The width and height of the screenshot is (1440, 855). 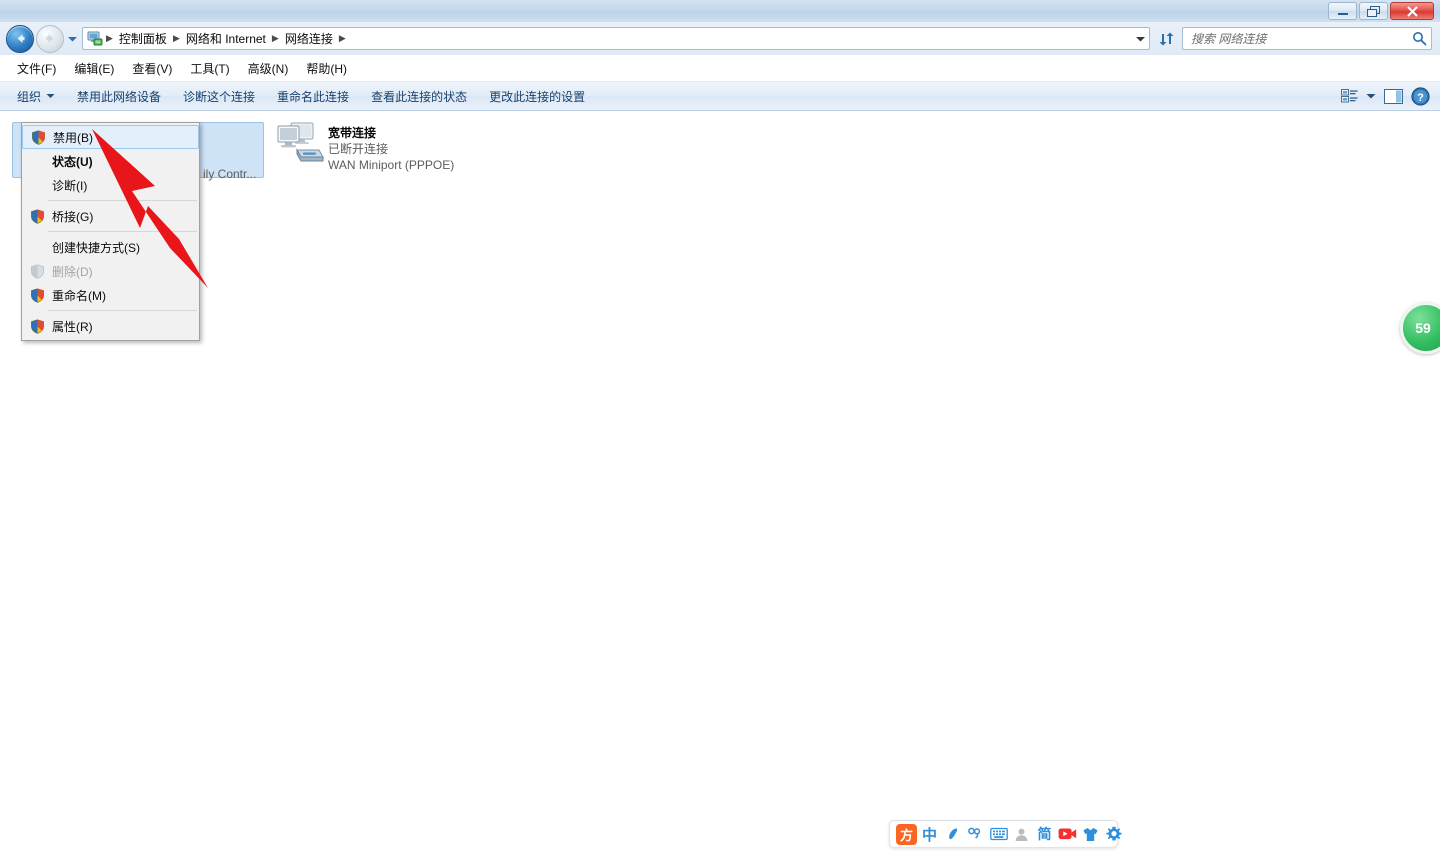 What do you see at coordinates (79, 295) in the screenshot?
I see `context-menu-label: 重命名(M)` at bounding box center [79, 295].